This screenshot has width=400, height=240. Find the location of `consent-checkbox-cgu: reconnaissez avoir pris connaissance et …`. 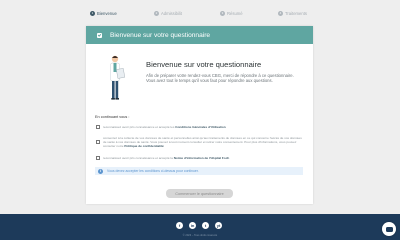

consent-checkbox-cgu: reconnaissez avoir pris connaissance et … is located at coordinates (201, 127).